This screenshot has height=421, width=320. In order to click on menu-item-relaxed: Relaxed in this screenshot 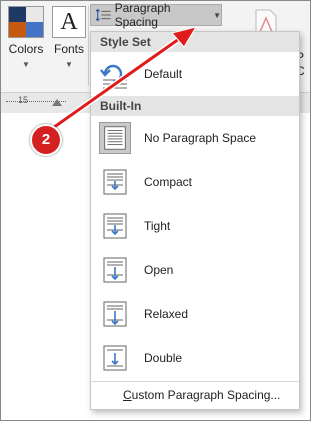, I will do `click(195, 314)`.